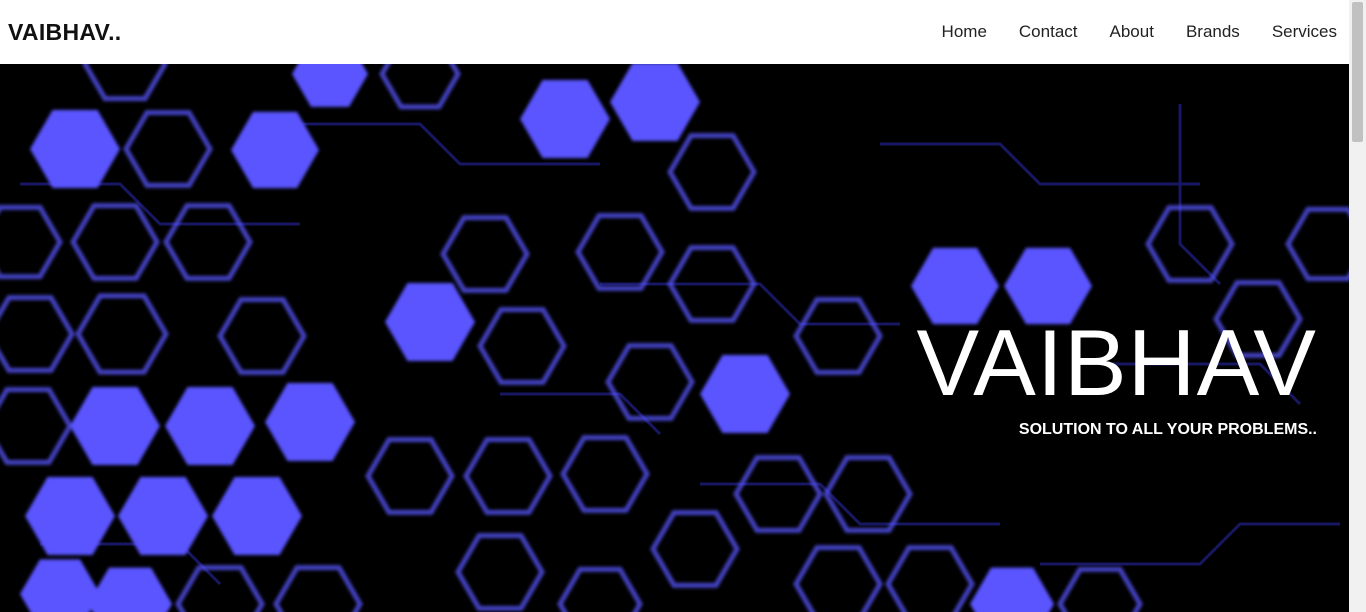 Image resolution: width=1366 pixels, height=612 pixels. Describe the element at coordinates (1304, 32) in the screenshot. I see `nav-link-services: Services` at that location.